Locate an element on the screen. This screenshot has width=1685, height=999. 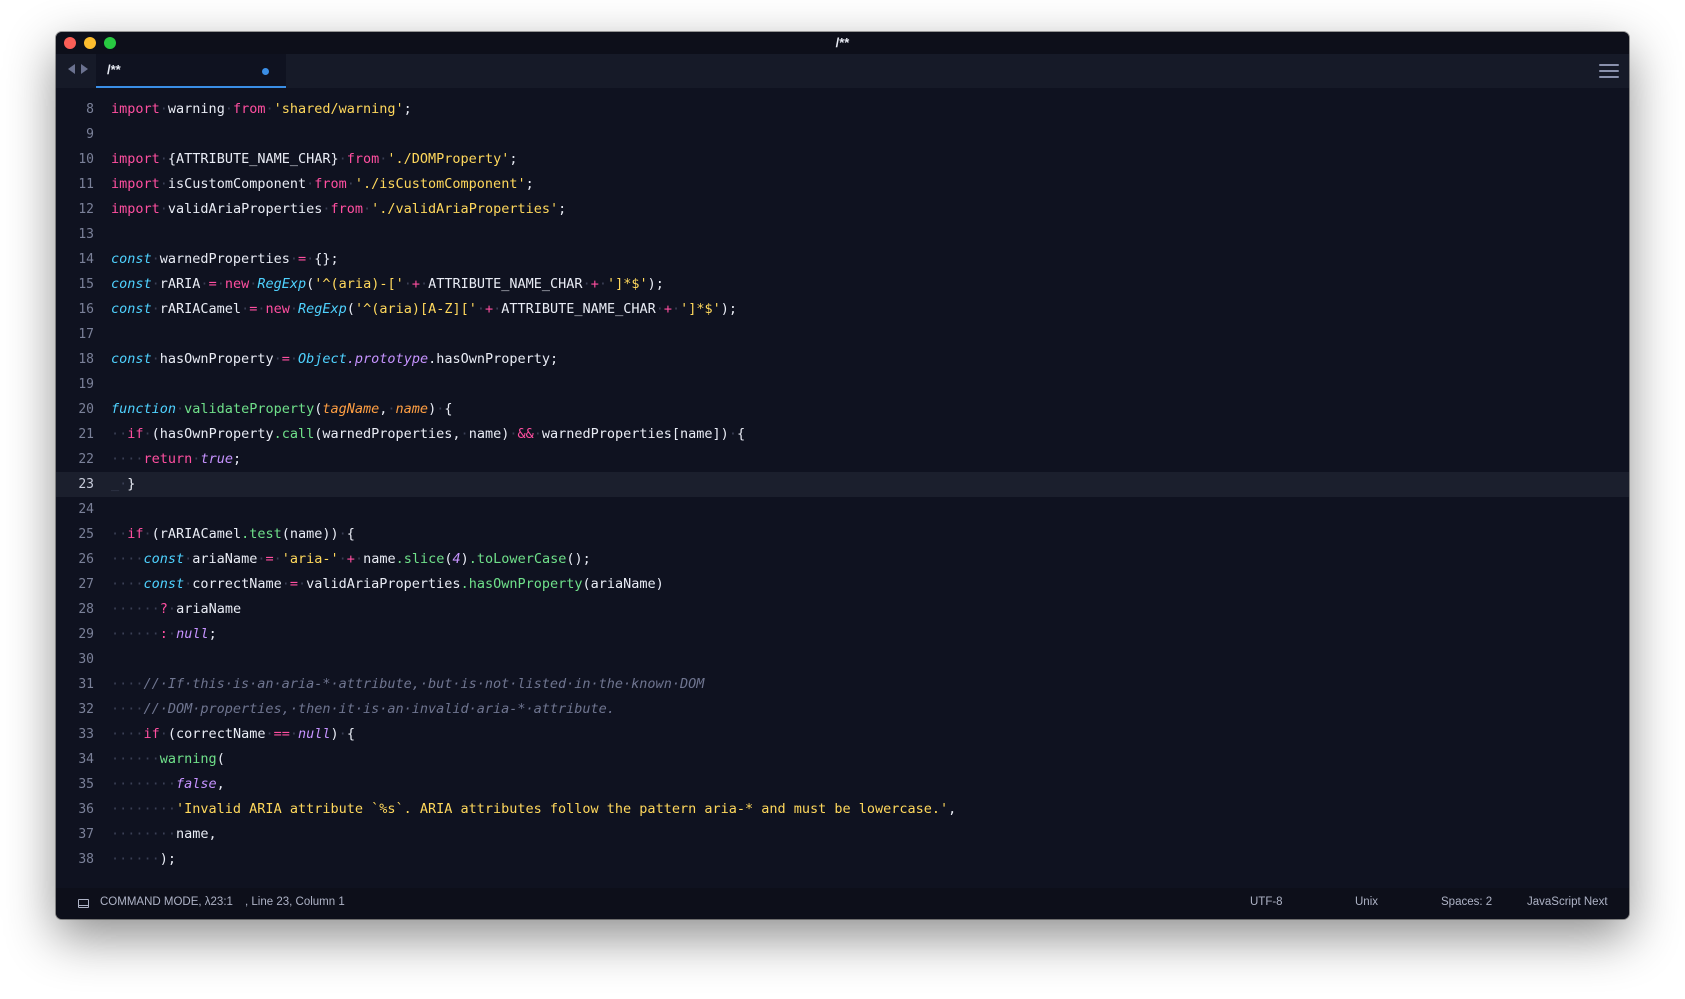
hamburger-menu-icon is located at coordinates (1609, 71).